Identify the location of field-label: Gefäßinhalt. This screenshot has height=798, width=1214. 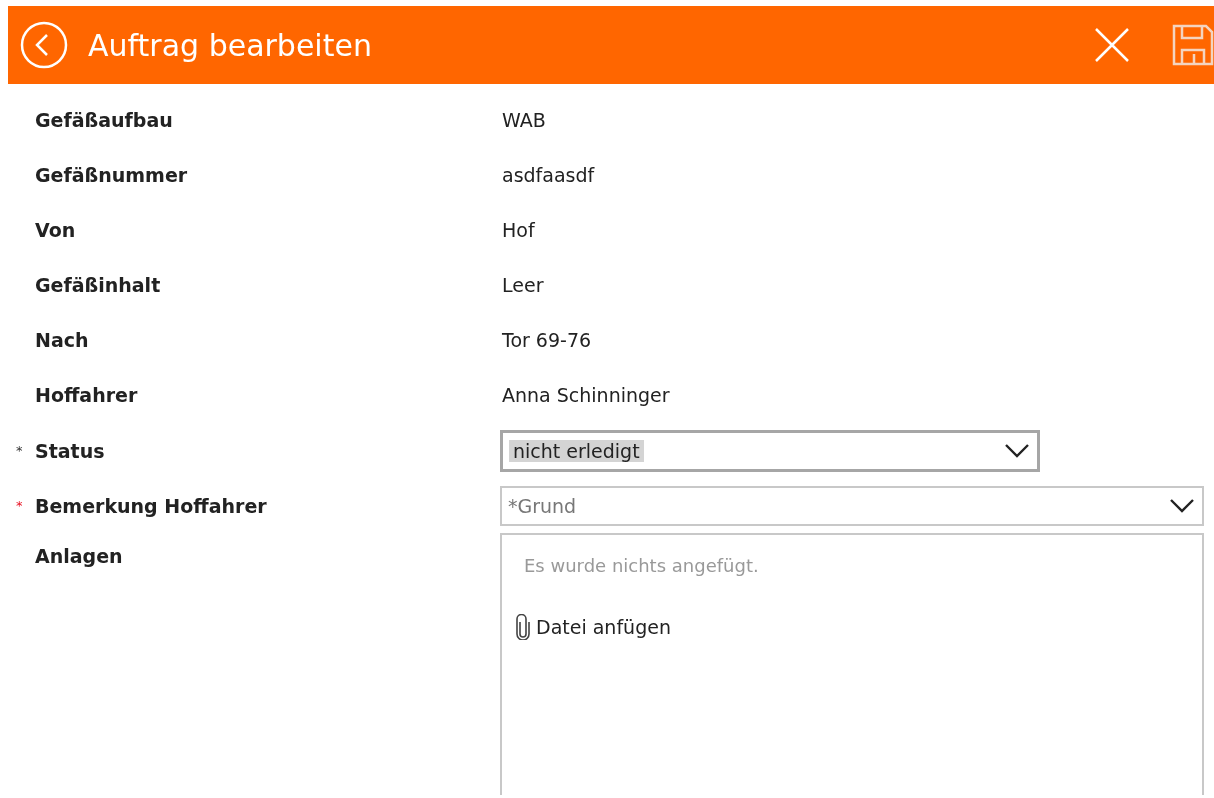
(98, 285).